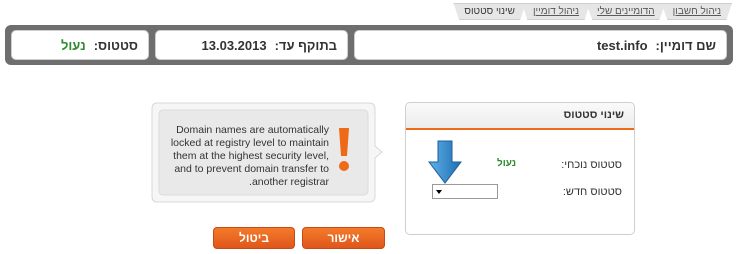 Image resolution: width=742 pixels, height=254 pixels. Describe the element at coordinates (115, 45) in the screenshot. I see `status-label: סטטוס:` at that location.